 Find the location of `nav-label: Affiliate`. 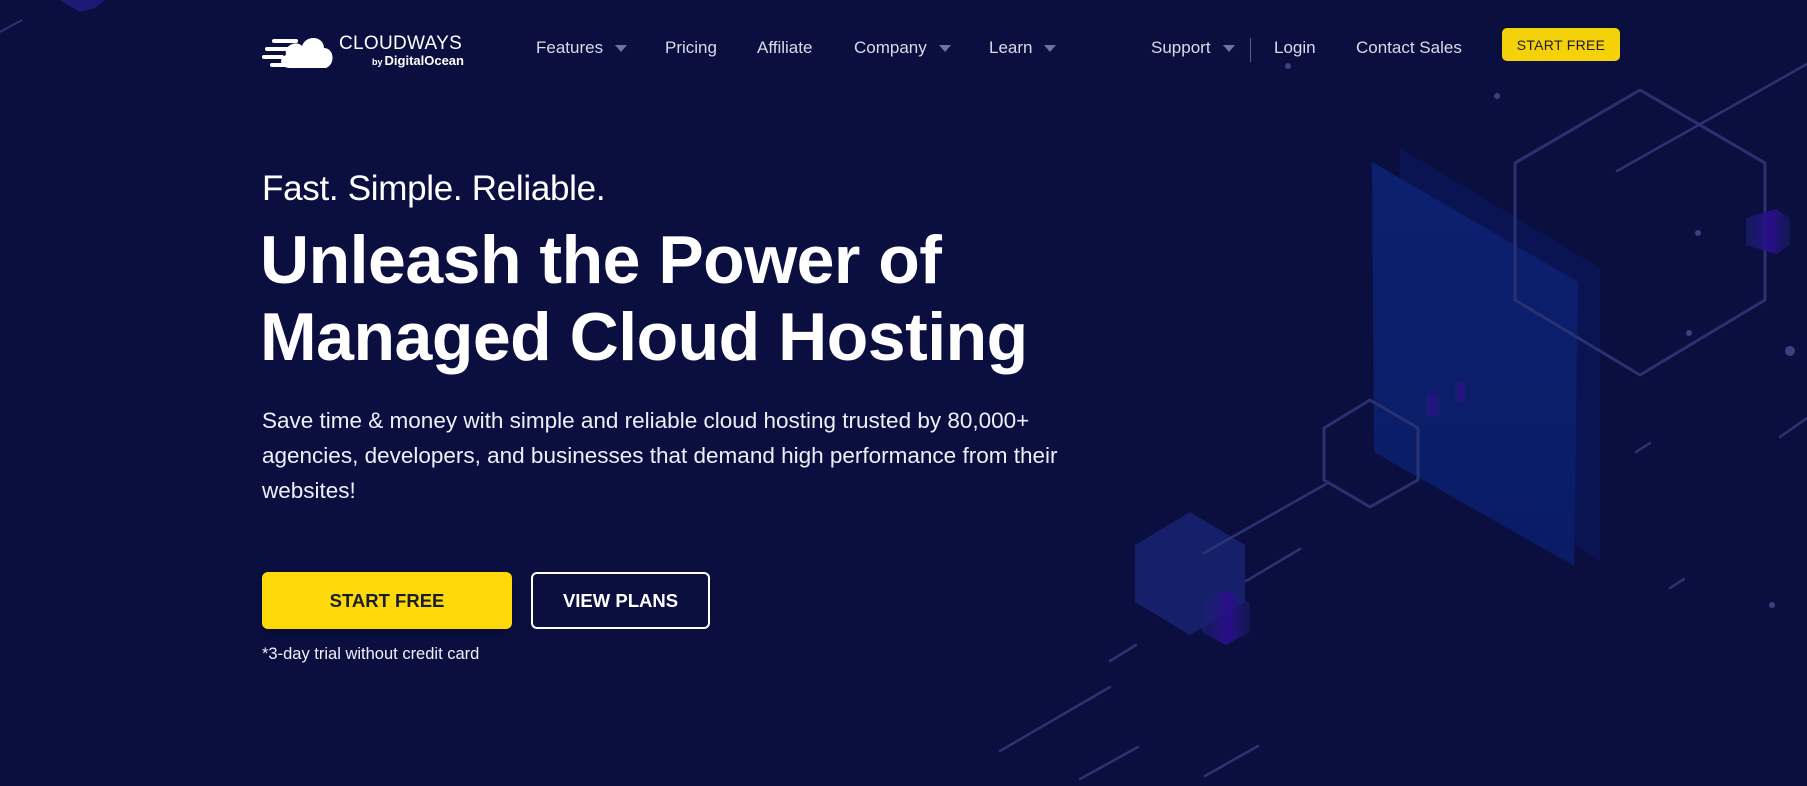

nav-label: Affiliate is located at coordinates (785, 47).